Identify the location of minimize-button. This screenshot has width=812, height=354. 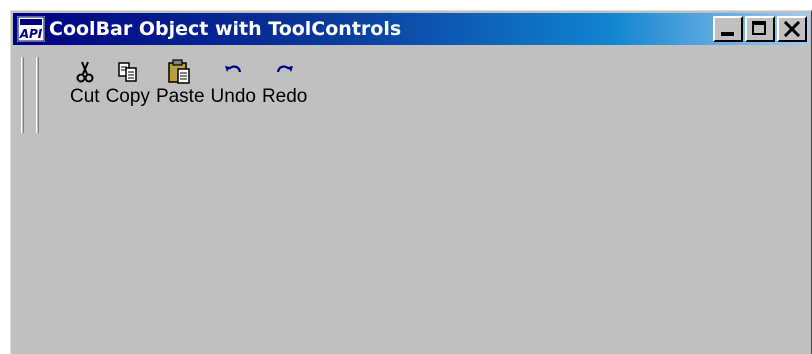
(728, 29).